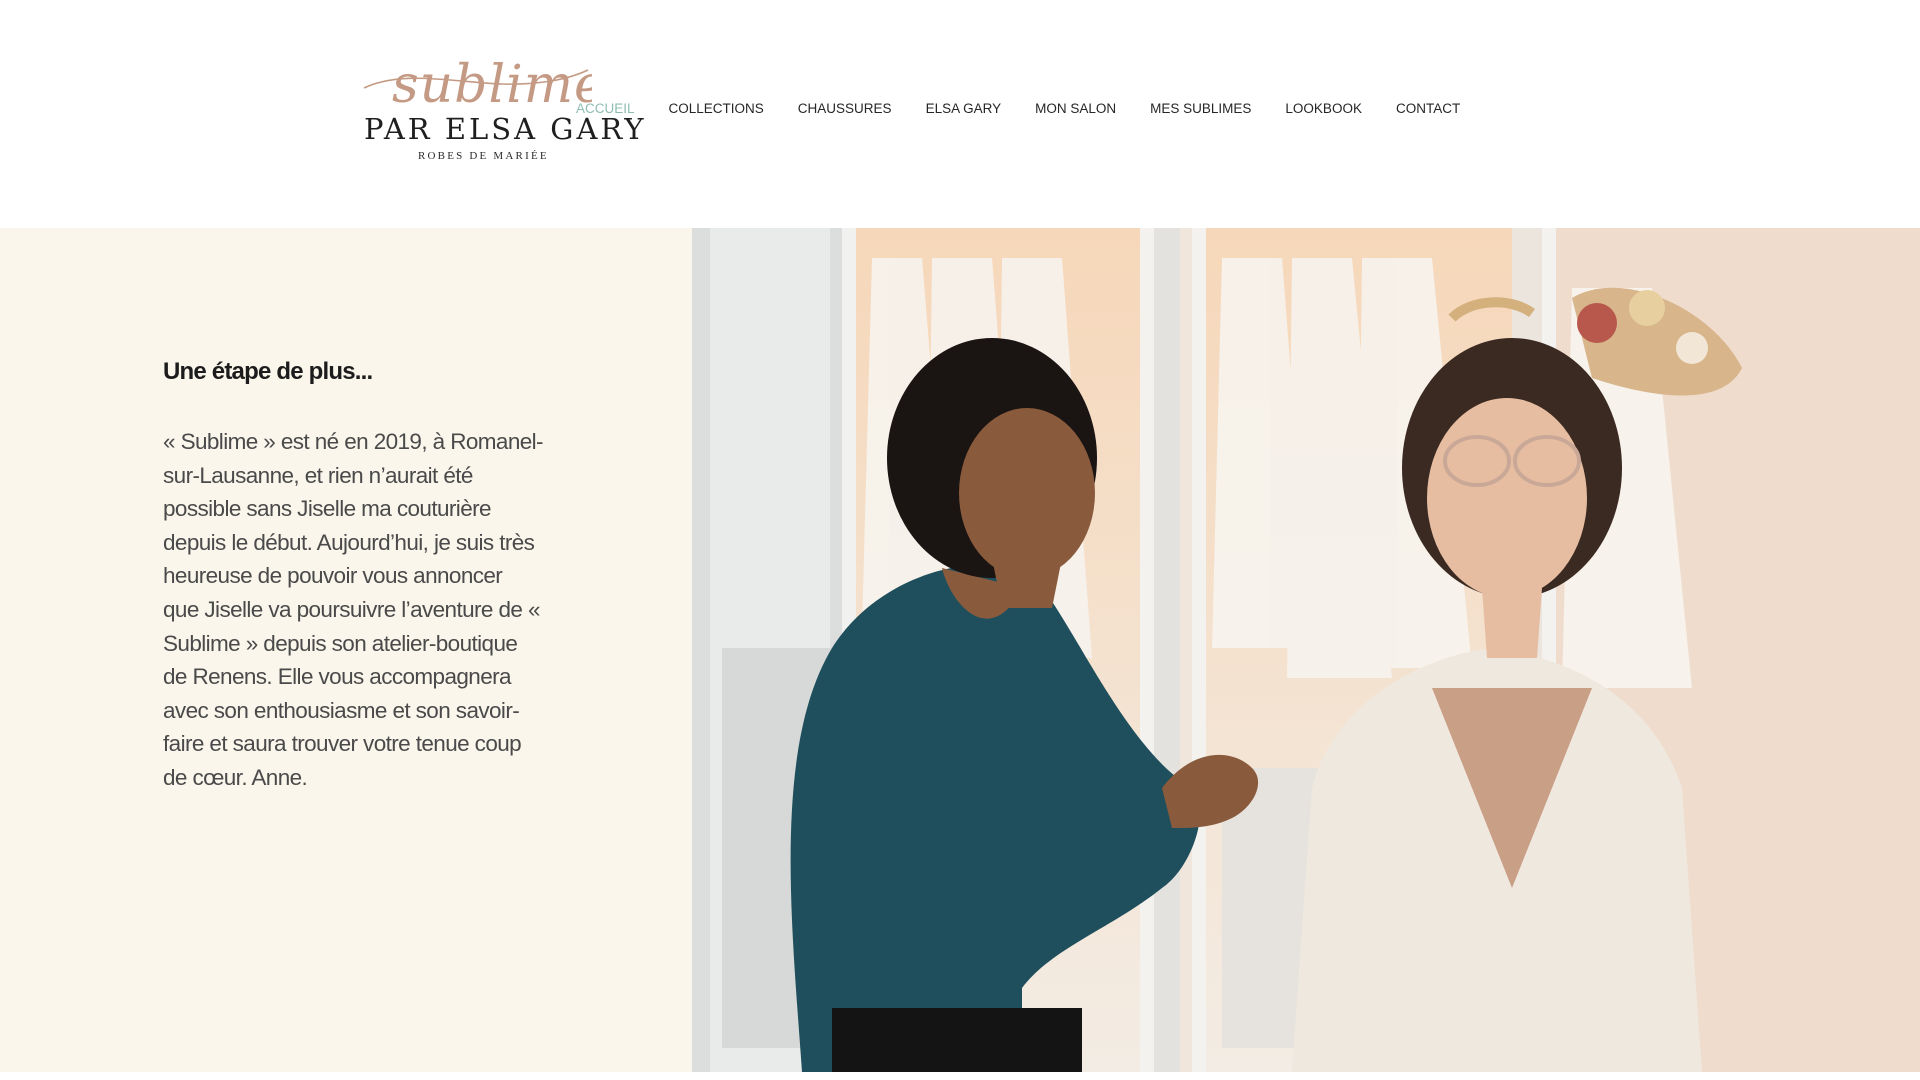 The image size is (1920, 1080). What do you see at coordinates (716, 109) in the screenshot?
I see `nav-item-collections: COLLECTIONS` at bounding box center [716, 109].